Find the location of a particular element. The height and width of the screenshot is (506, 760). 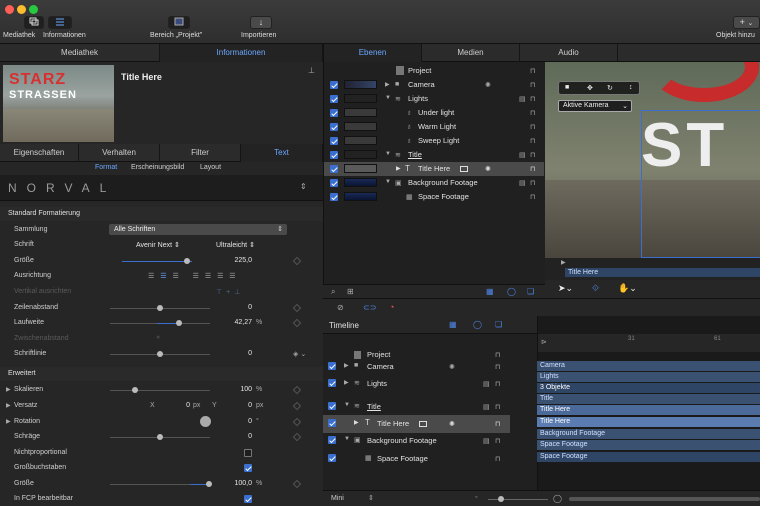

mask-icon: ▤ is located at coordinates (486, 407).